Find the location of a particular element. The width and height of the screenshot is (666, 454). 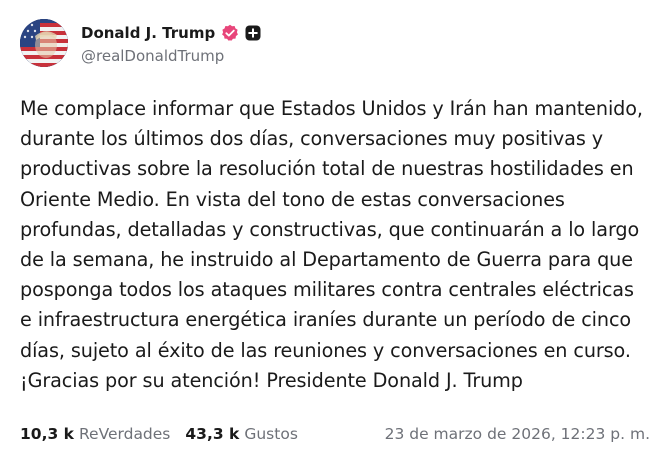

author-display-name: Donald J. Trump is located at coordinates (148, 33).